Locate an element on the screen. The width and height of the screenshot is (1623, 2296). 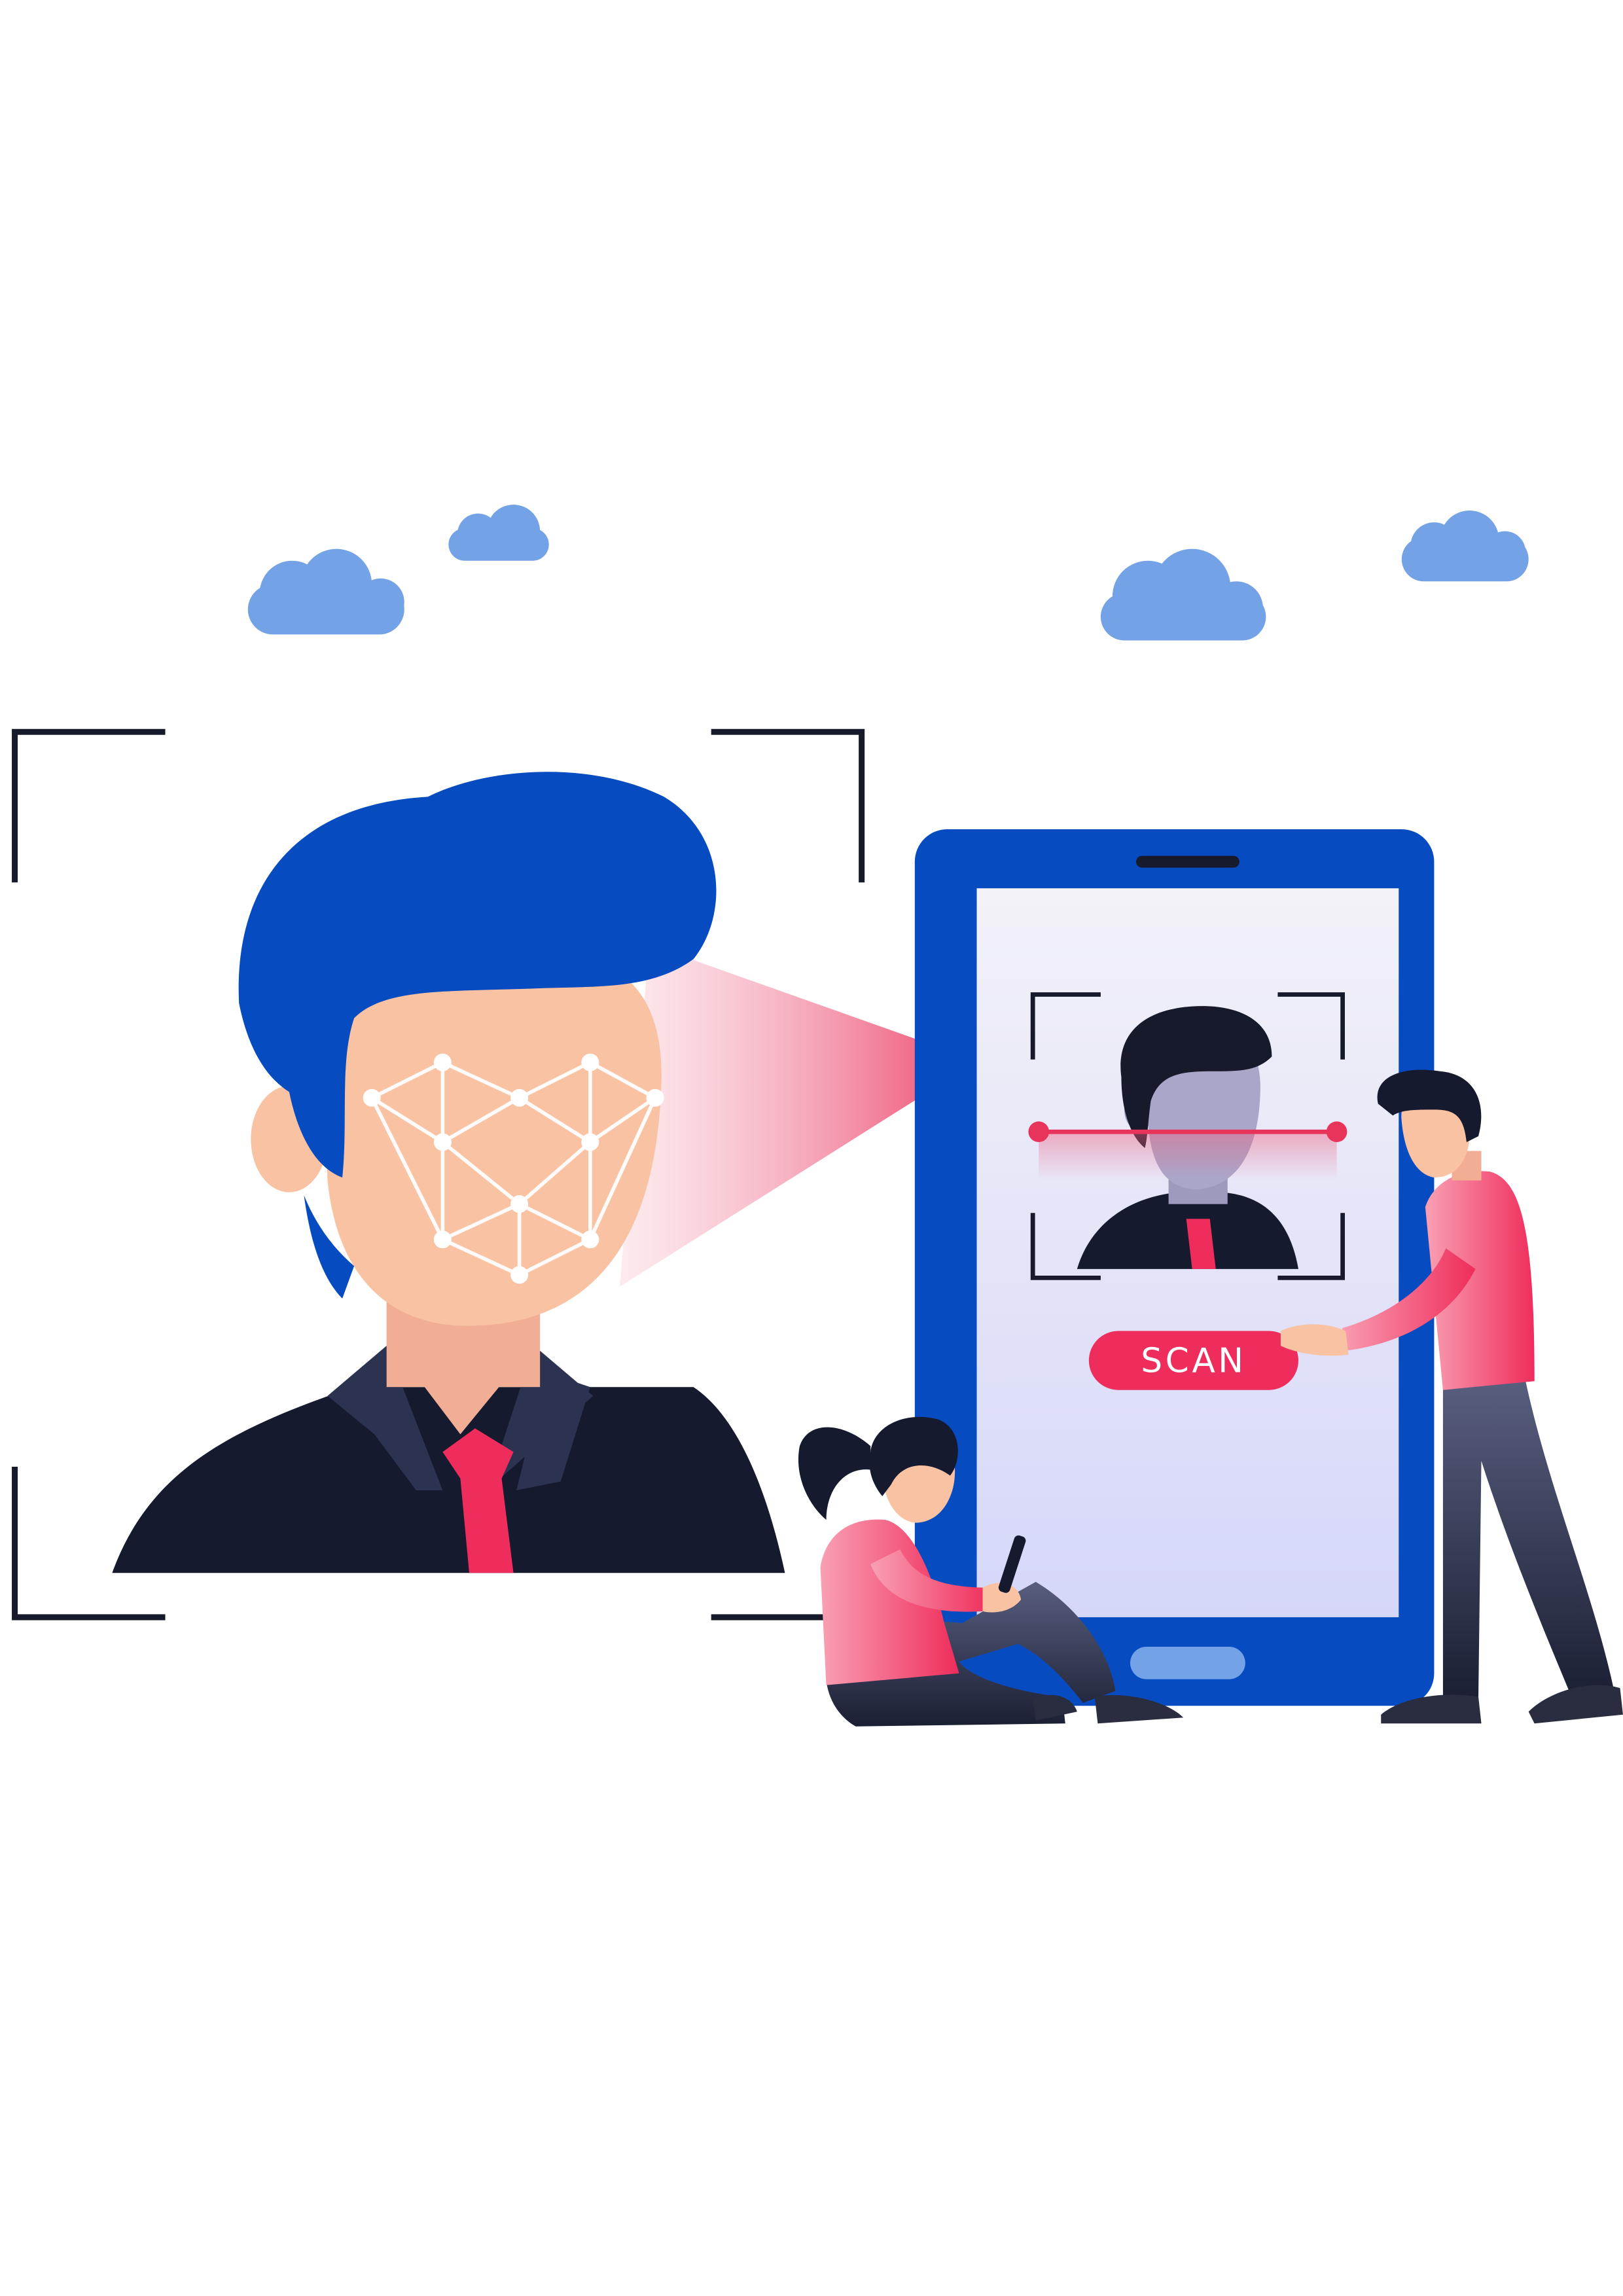
phone: SCAN is located at coordinates (1174, 1267).